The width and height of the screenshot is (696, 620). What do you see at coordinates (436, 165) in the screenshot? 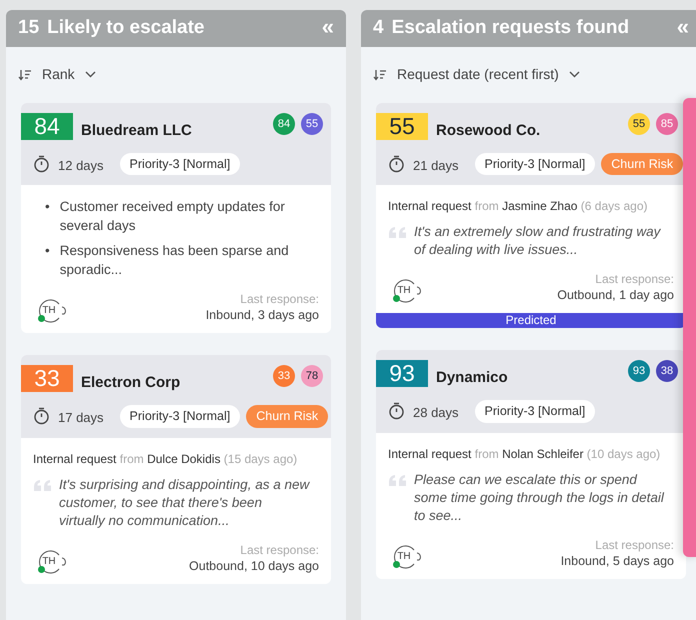
I see `duration: 21 days` at bounding box center [436, 165].